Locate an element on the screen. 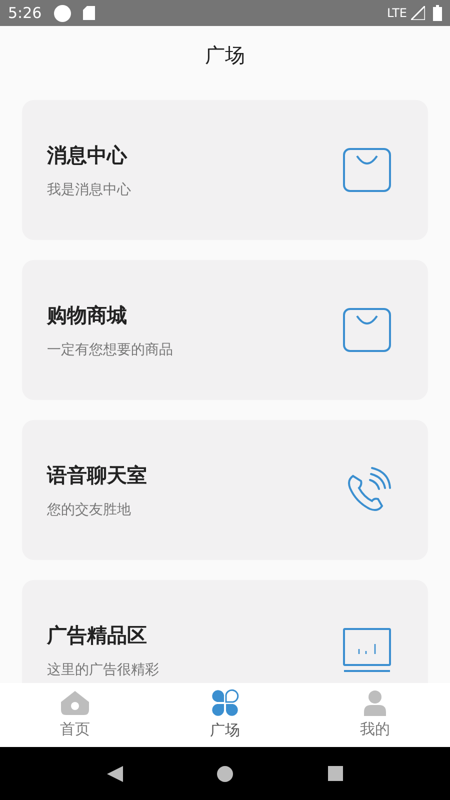 The width and height of the screenshot is (450, 800). home-button-icon is located at coordinates (225, 774).